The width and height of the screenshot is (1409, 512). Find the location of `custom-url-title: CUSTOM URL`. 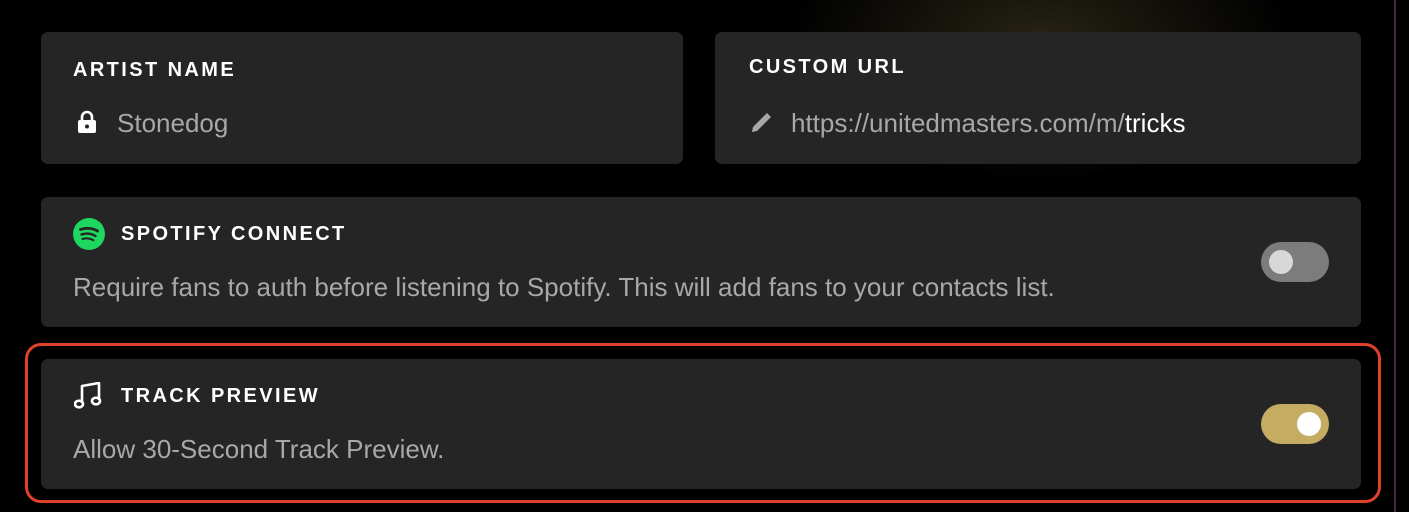

custom-url-title: CUSTOM URL is located at coordinates (827, 67).